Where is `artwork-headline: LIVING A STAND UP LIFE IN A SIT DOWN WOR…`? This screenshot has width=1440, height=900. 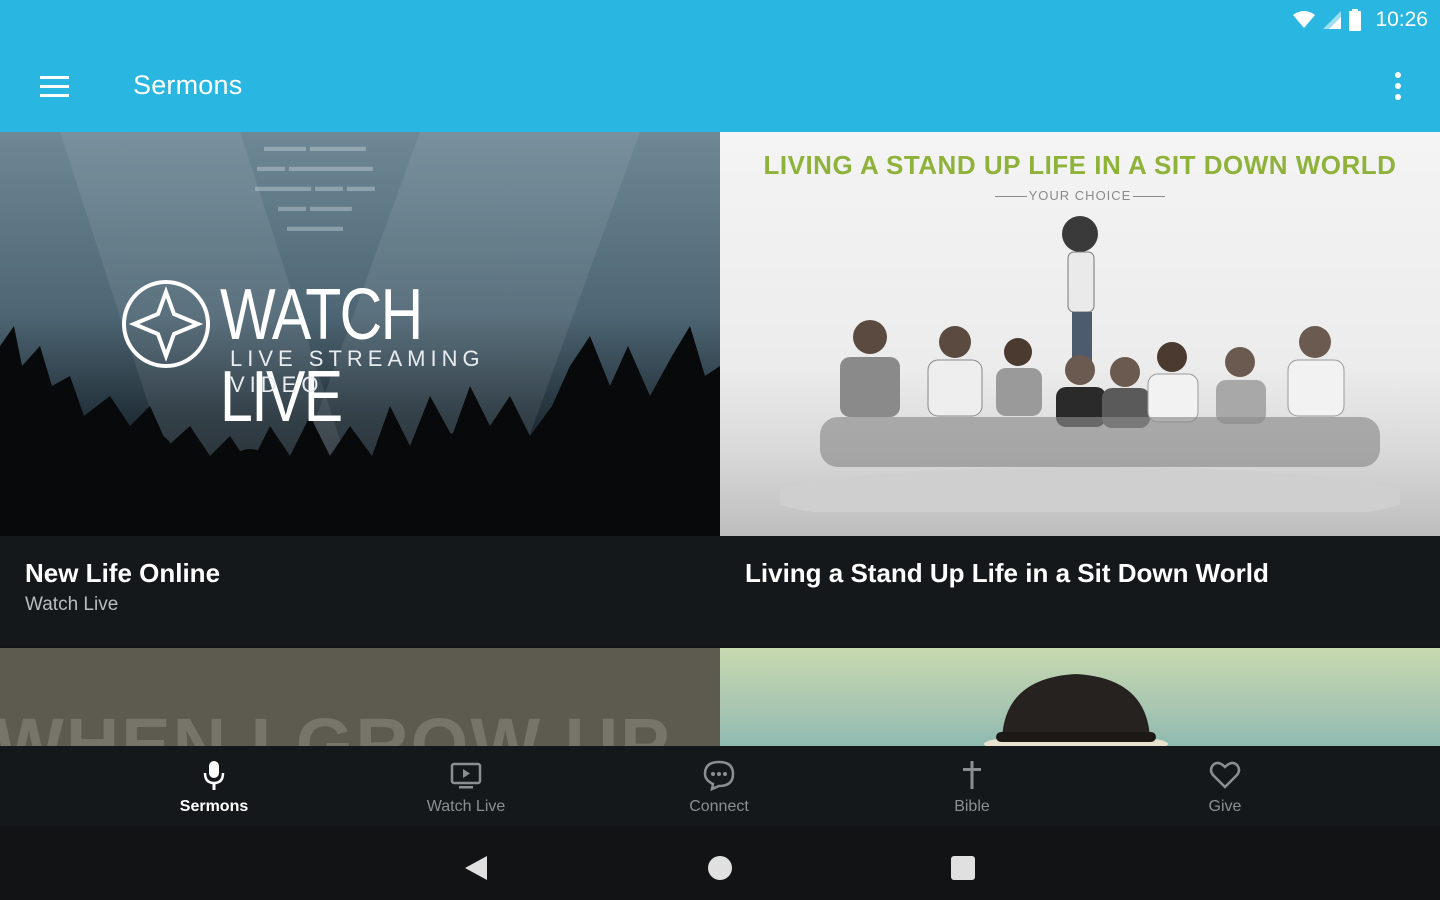 artwork-headline: LIVING A STAND UP LIFE IN A SIT DOWN WOR… is located at coordinates (1080, 165).